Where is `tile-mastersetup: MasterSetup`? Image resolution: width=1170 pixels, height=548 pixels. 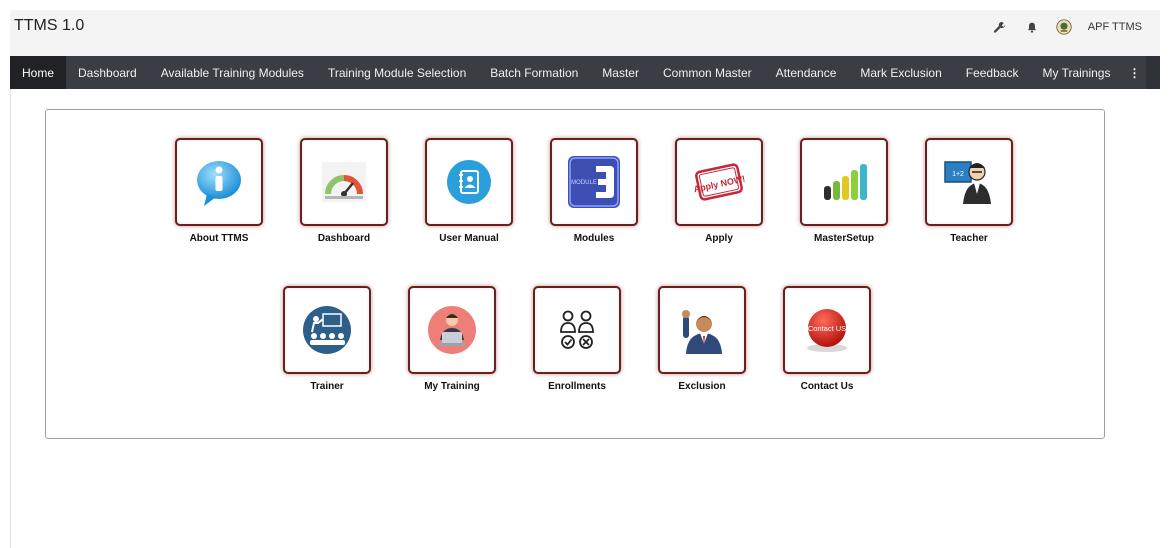 tile-mastersetup: MasterSetup is located at coordinates (844, 191).